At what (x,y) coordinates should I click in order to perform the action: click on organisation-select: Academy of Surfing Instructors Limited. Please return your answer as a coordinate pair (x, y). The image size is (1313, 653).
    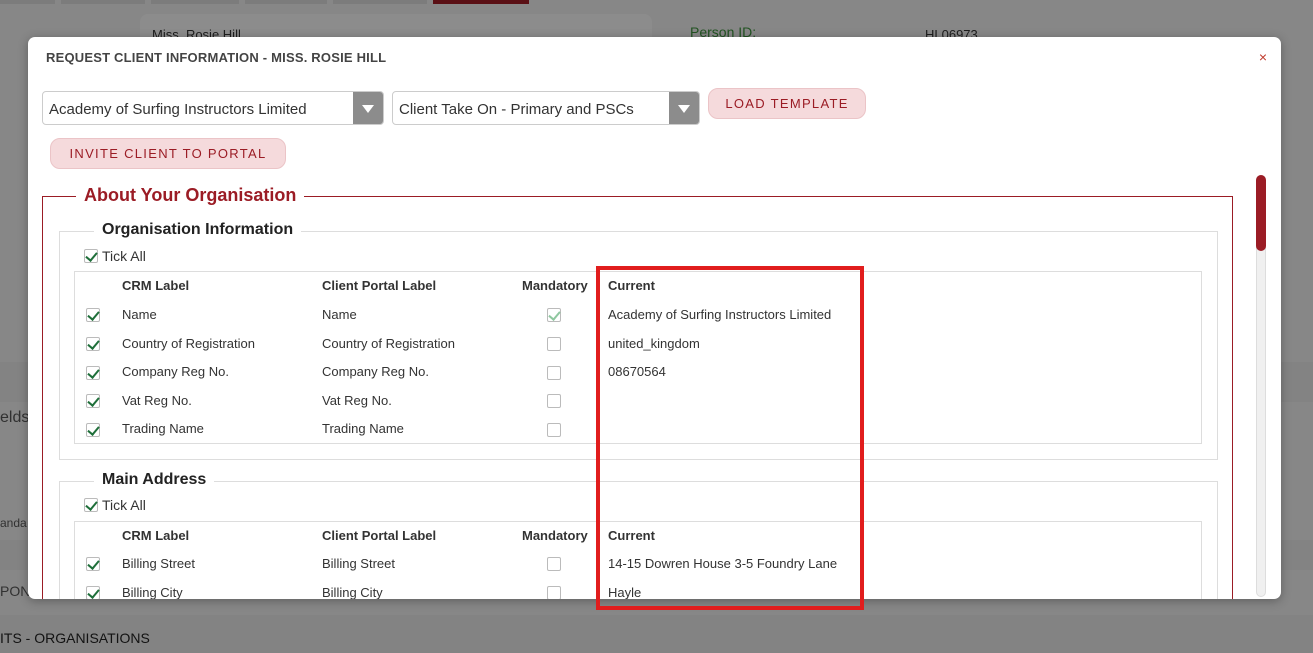
    Looking at the image, I should click on (213, 108).